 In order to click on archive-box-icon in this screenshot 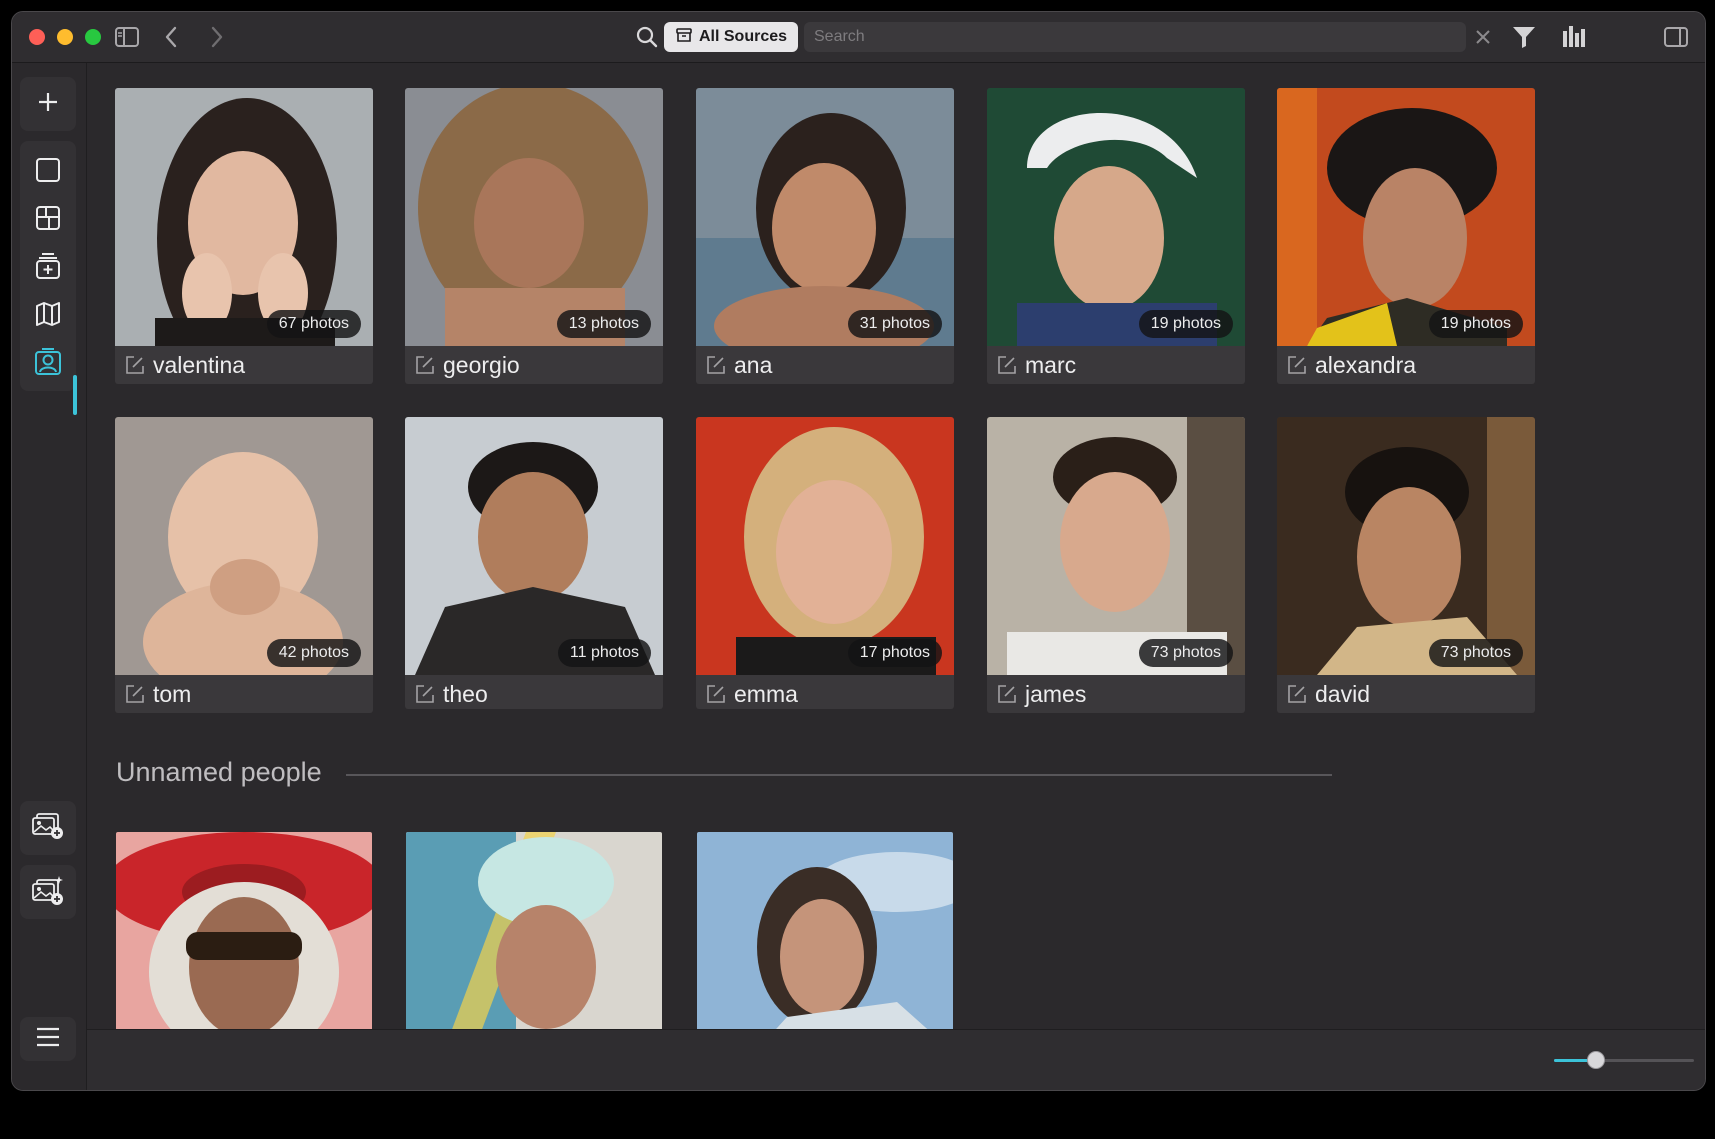, I will do `click(684, 37)`.